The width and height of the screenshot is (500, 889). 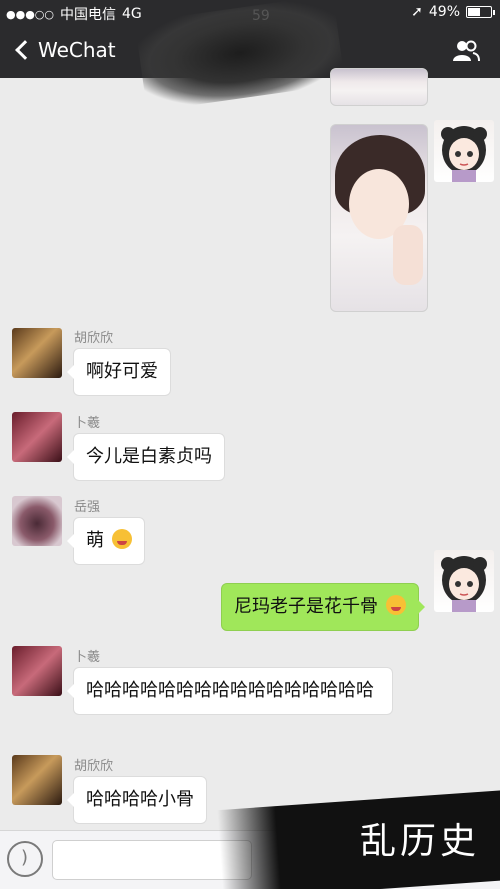 What do you see at coordinates (379, 218) in the screenshot?
I see `photo-message` at bounding box center [379, 218].